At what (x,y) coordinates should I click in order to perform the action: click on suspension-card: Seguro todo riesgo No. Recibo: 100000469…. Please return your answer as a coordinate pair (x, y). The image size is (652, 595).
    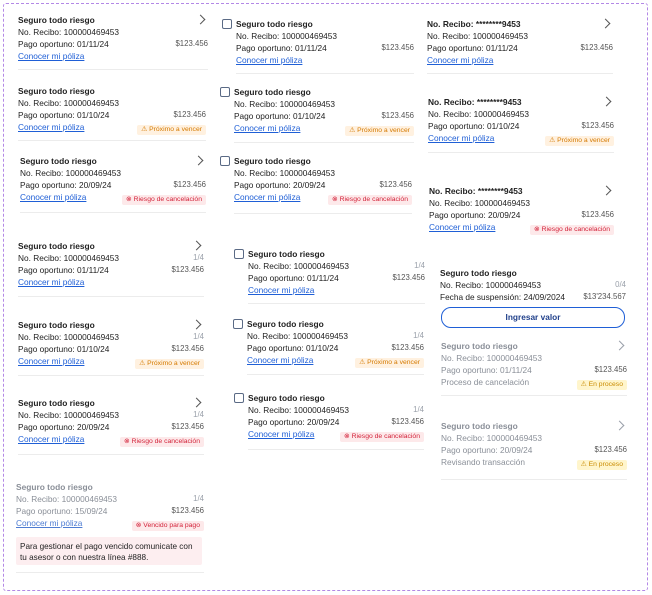
    Looking at the image, I should click on (533, 300).